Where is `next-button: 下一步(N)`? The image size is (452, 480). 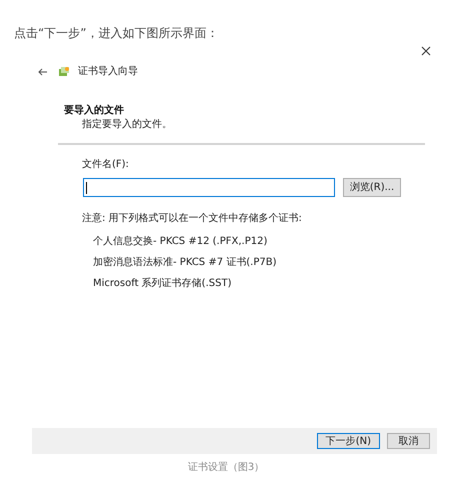
next-button: 下一步(N) is located at coordinates (348, 441).